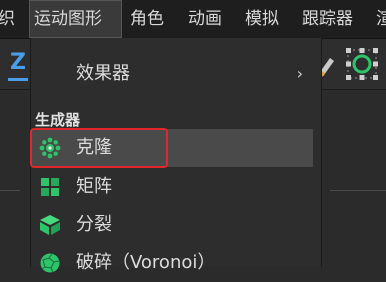 The height and width of the screenshot is (282, 386). What do you see at coordinates (362, 64) in the screenshot?
I see `spline-tool-icon` at bounding box center [362, 64].